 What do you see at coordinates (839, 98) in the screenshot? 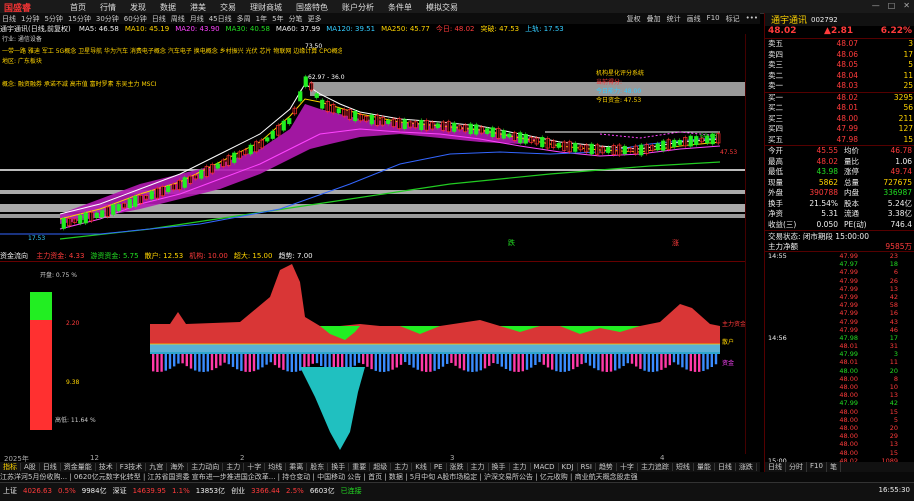
I see `buys-row: 买一 48.02 3295` at bounding box center [839, 98].